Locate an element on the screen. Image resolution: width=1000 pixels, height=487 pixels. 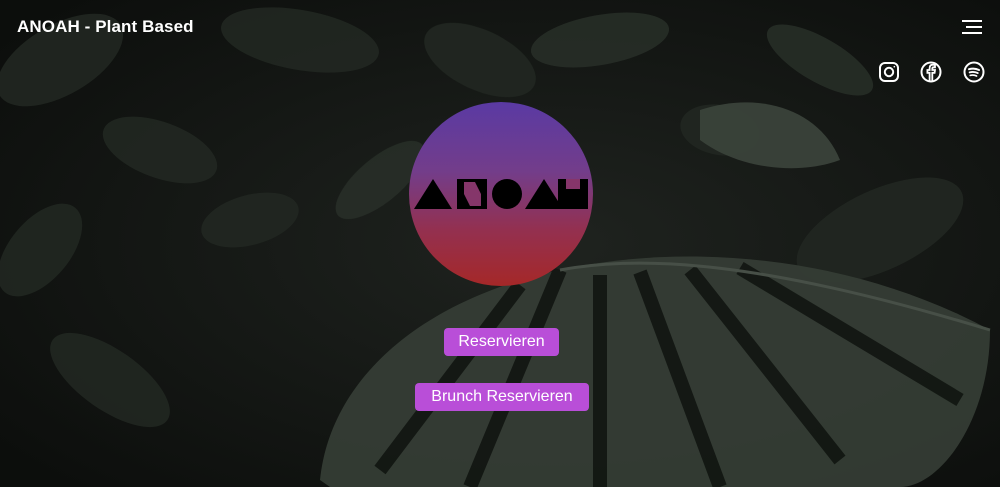
facebook-icon is located at coordinates (931, 72).